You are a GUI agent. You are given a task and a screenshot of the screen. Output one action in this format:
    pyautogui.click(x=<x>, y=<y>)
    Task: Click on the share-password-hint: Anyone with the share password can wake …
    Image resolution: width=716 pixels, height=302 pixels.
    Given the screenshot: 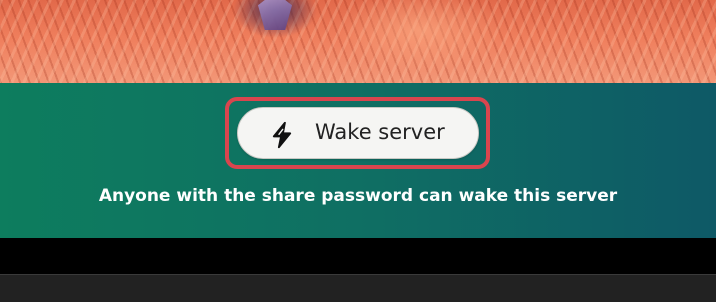 What is the action you would take?
    pyautogui.click(x=358, y=196)
    